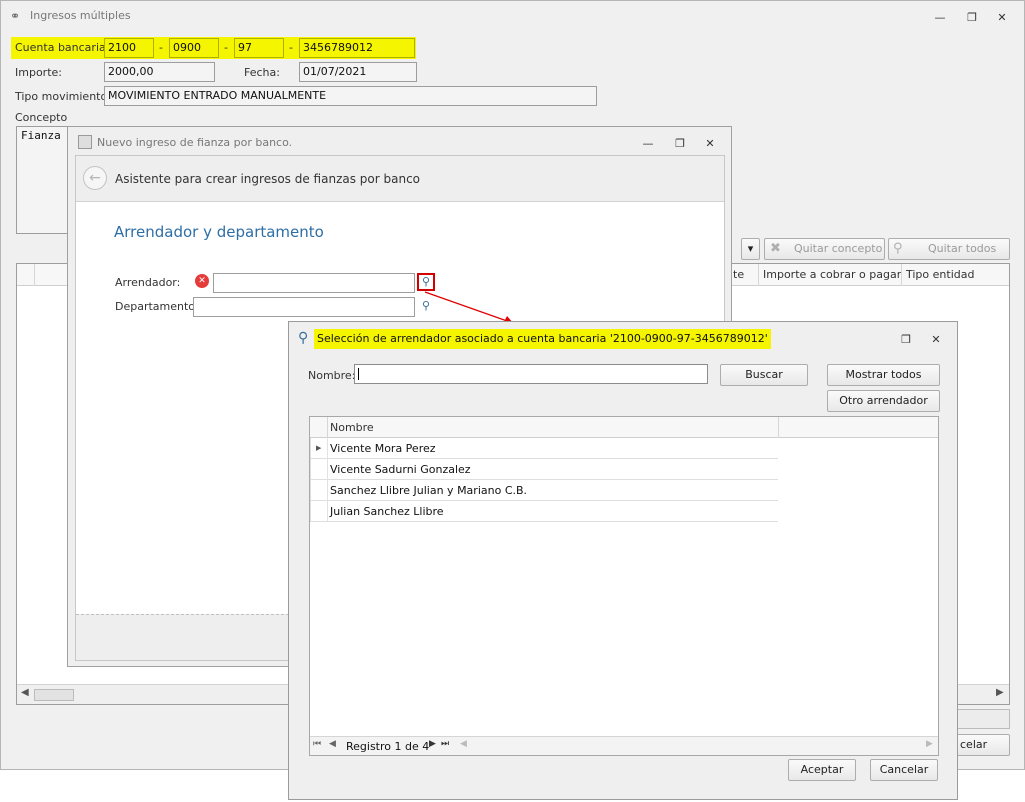 Image resolution: width=1025 pixels, height=802 pixels. I want to click on amount-field: 2000,00, so click(159, 72).